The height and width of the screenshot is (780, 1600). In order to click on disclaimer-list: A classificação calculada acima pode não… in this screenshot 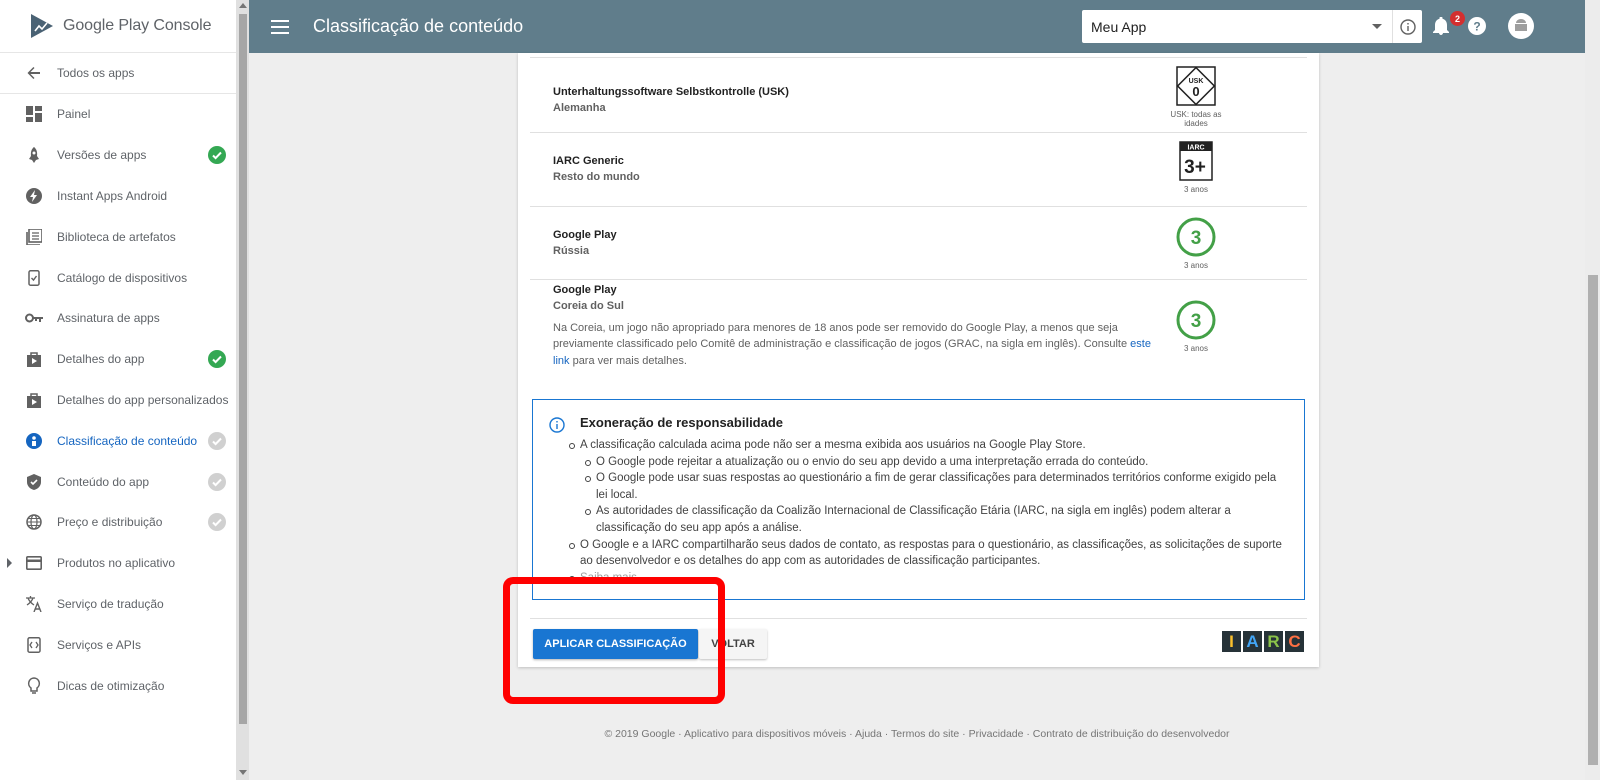, I will do `click(929, 511)`.